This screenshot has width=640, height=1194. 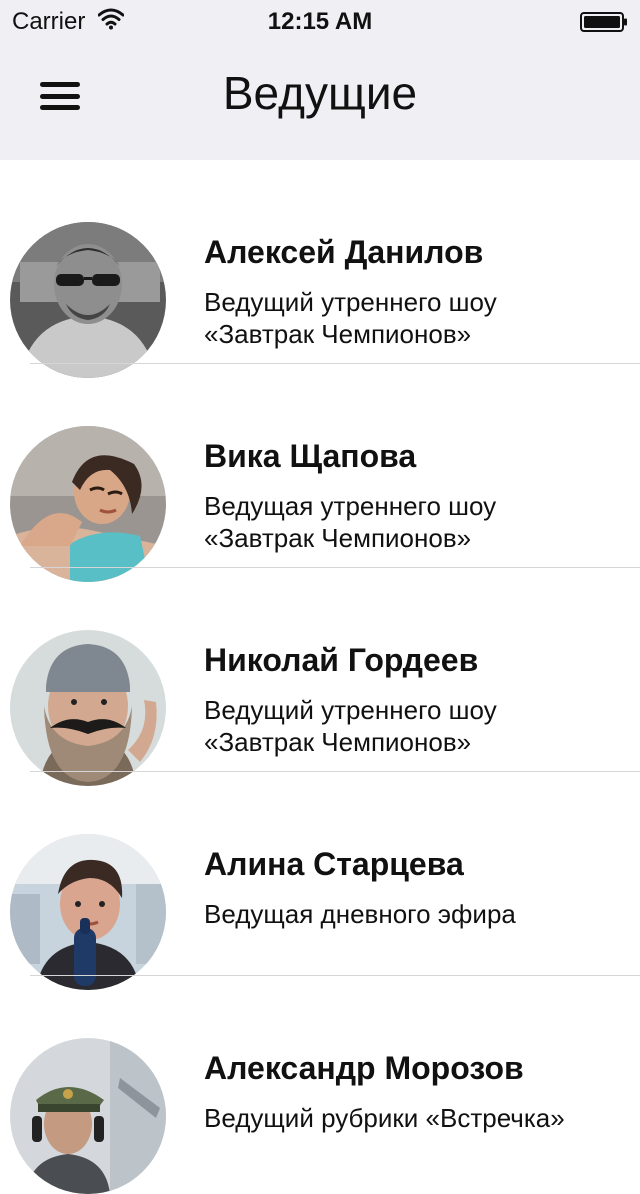 What do you see at coordinates (334, 864) in the screenshot?
I see `host-name: Алина Старцева` at bounding box center [334, 864].